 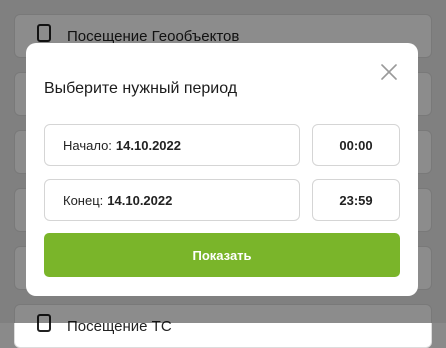 I want to click on close-button, so click(x=389, y=72).